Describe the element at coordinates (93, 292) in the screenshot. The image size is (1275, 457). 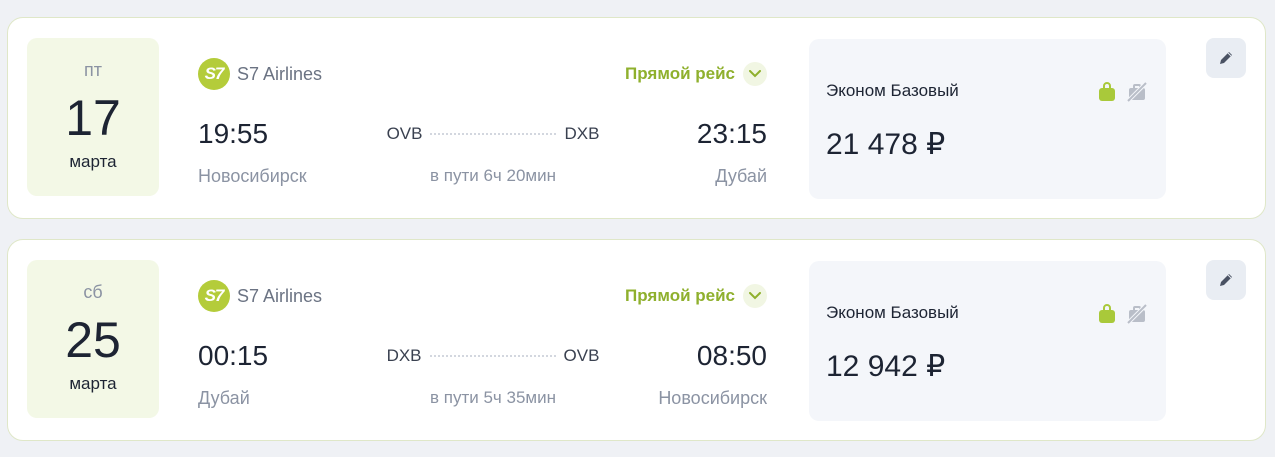
I see `day-of-week: сб` at that location.